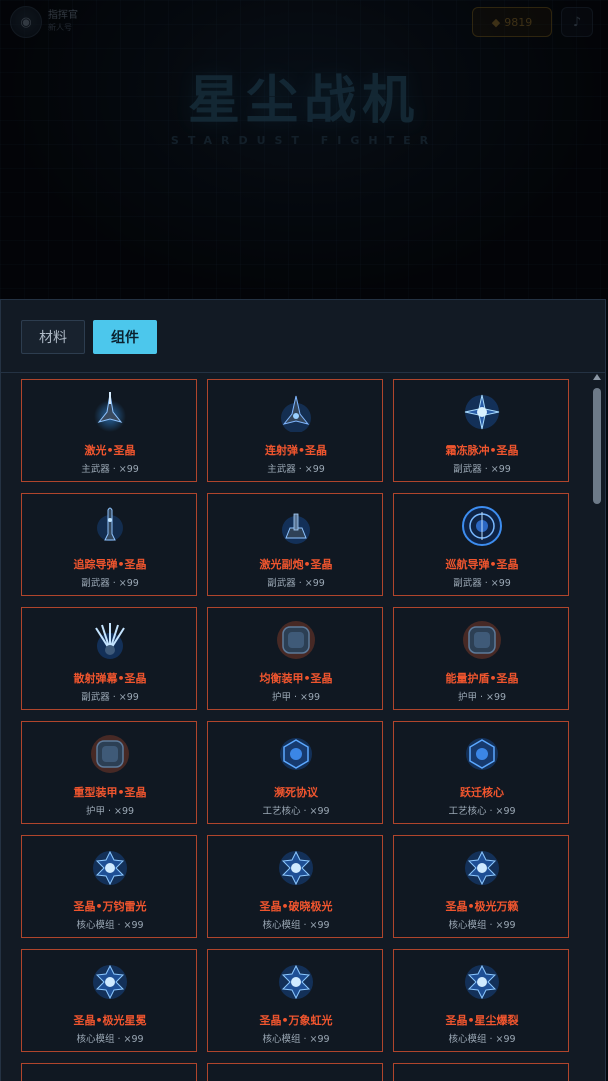 The image size is (608, 1081). What do you see at coordinates (110, 640) in the screenshot?
I see `scatter-icon` at bounding box center [110, 640].